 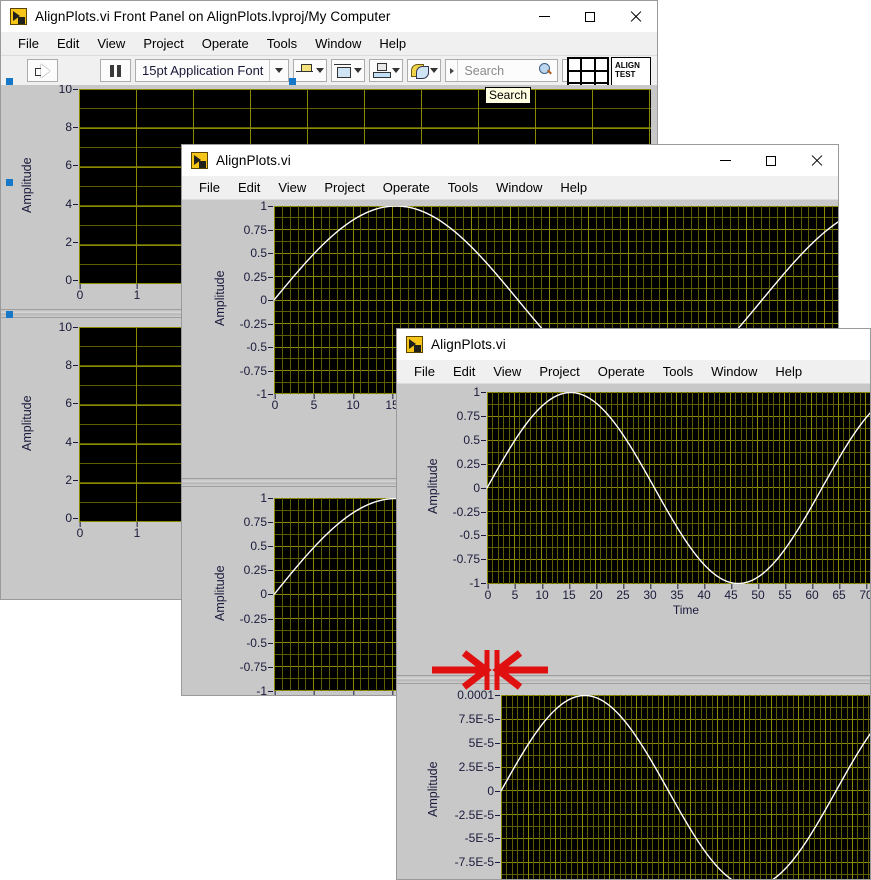 What do you see at coordinates (348, 70) in the screenshot?
I see `distribute-objects-button` at bounding box center [348, 70].